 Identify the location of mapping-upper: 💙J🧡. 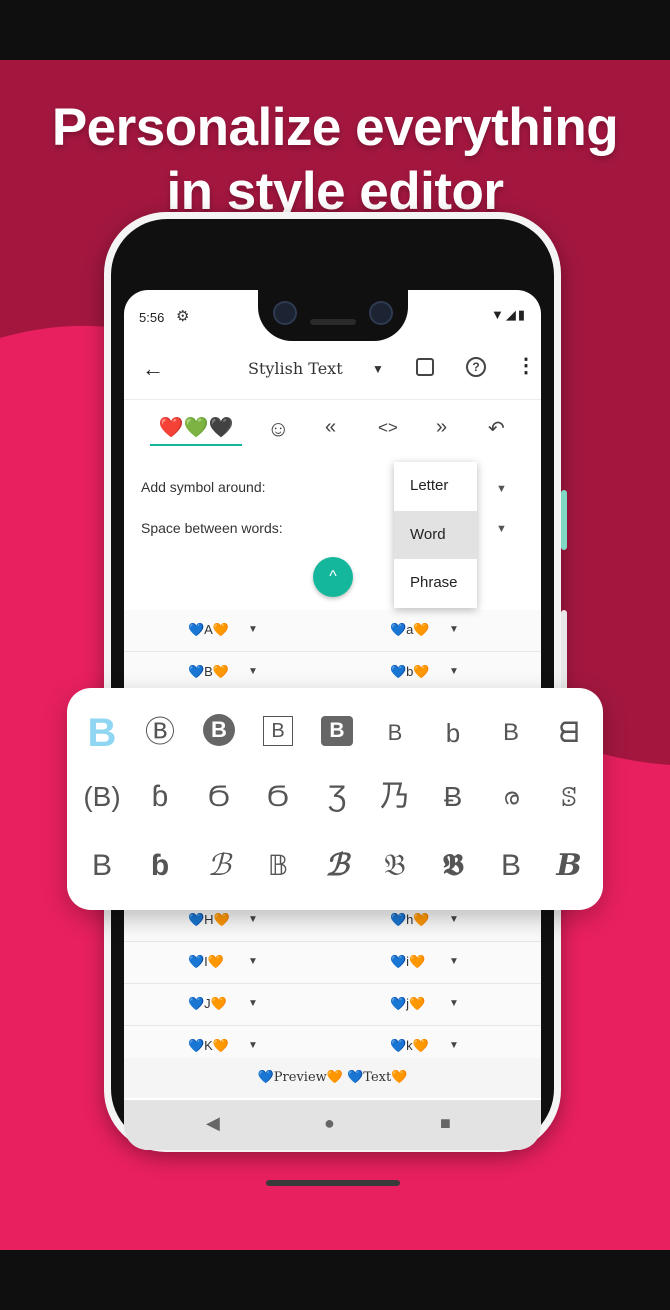
(207, 1003).